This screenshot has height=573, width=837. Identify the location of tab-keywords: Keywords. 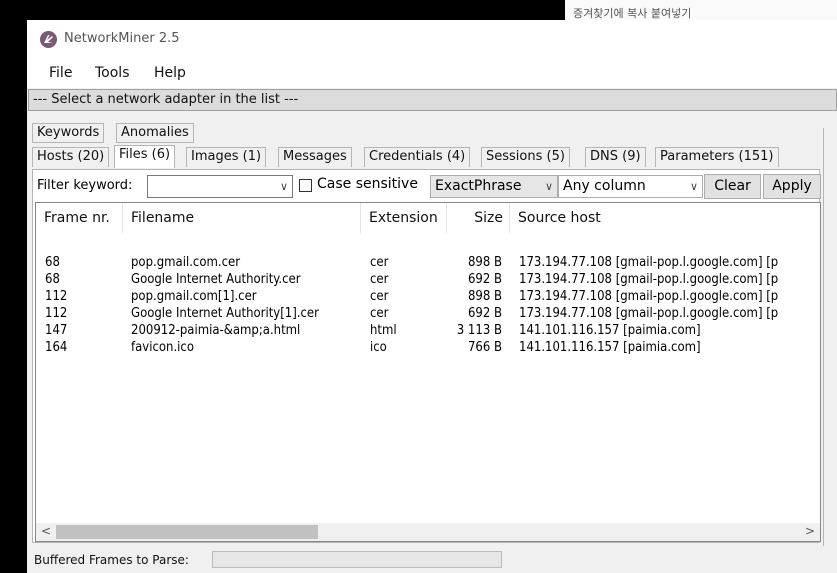
(68, 133).